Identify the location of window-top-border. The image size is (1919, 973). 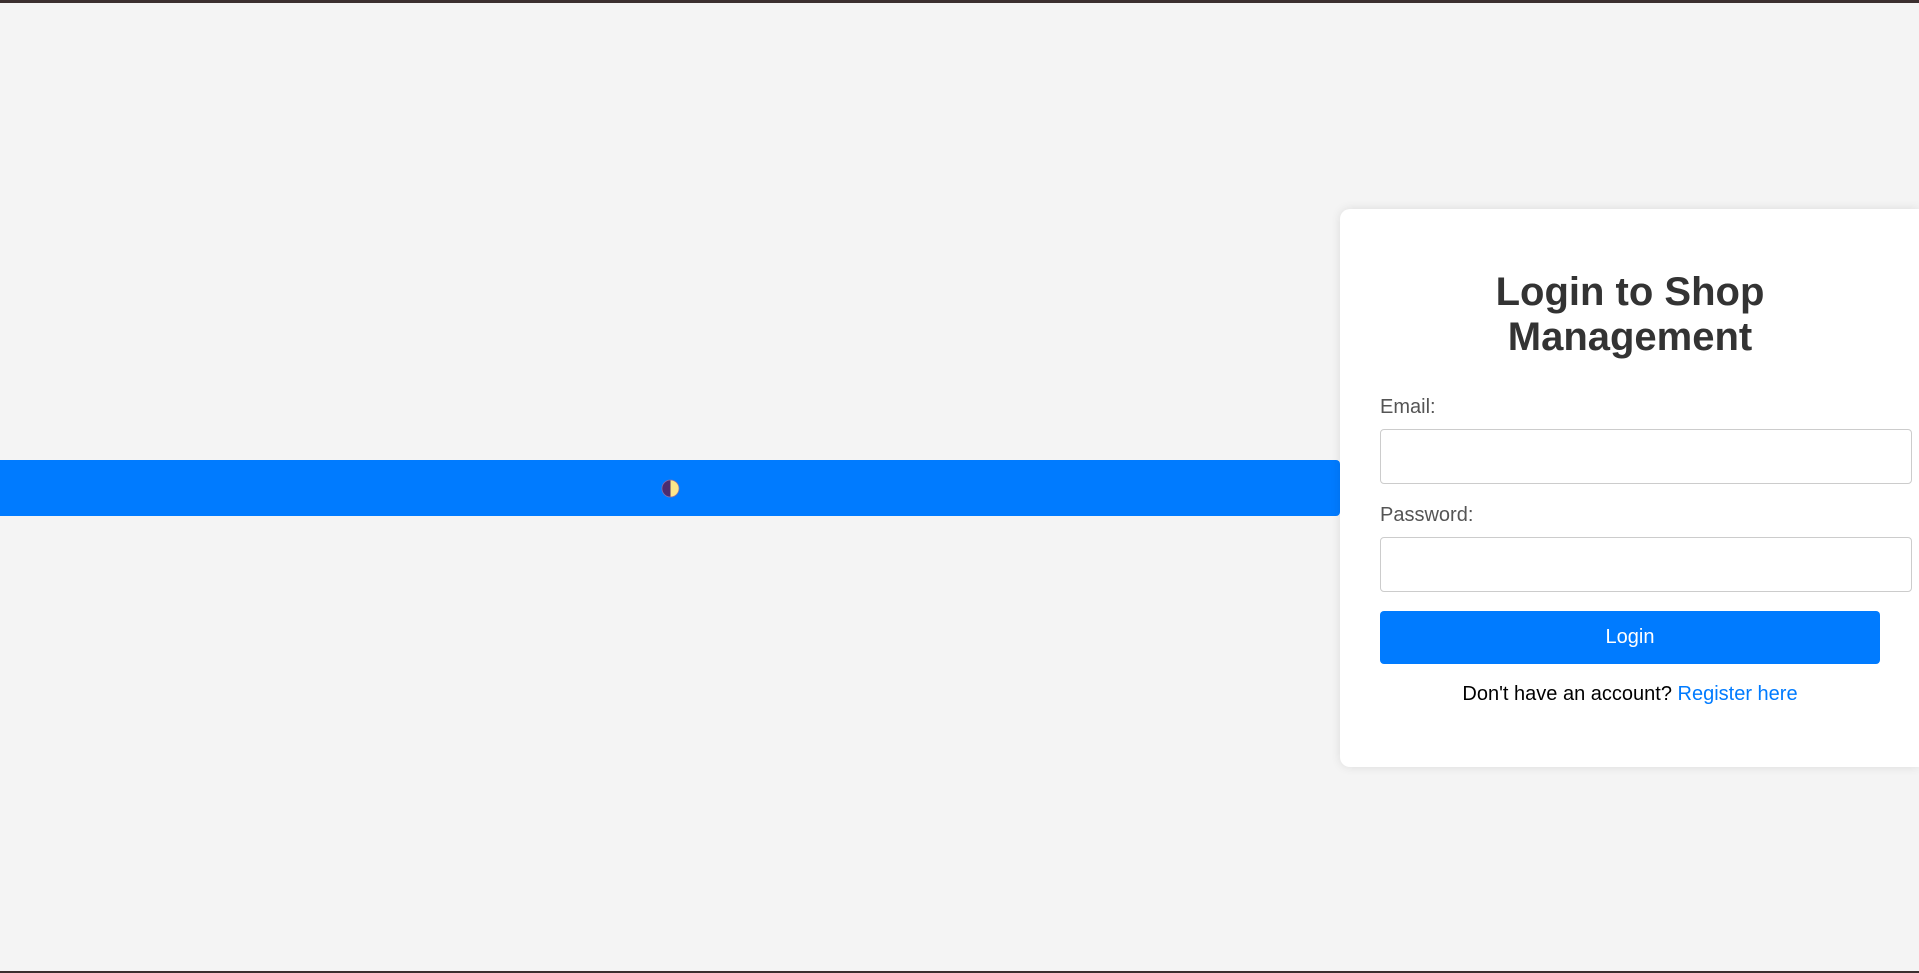
(959, 1).